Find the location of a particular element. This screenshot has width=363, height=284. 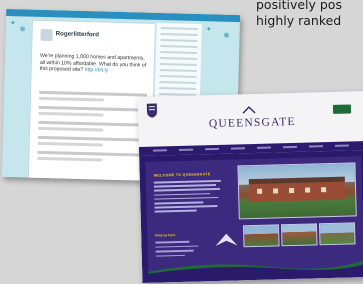

development-photo is located at coordinates (297, 191).